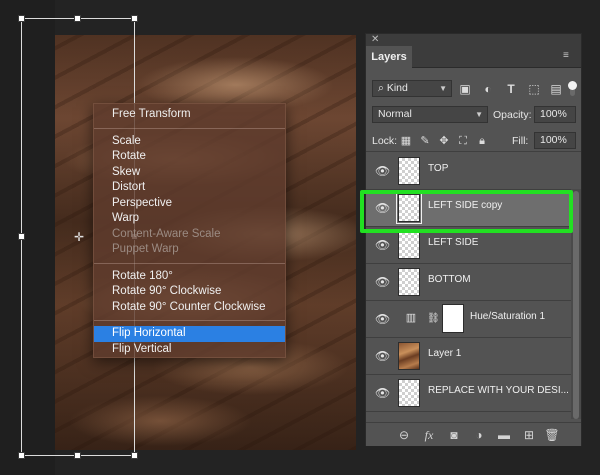  What do you see at coordinates (479, 435) in the screenshot?
I see `new-adjustment-icon: ◑` at bounding box center [479, 435].